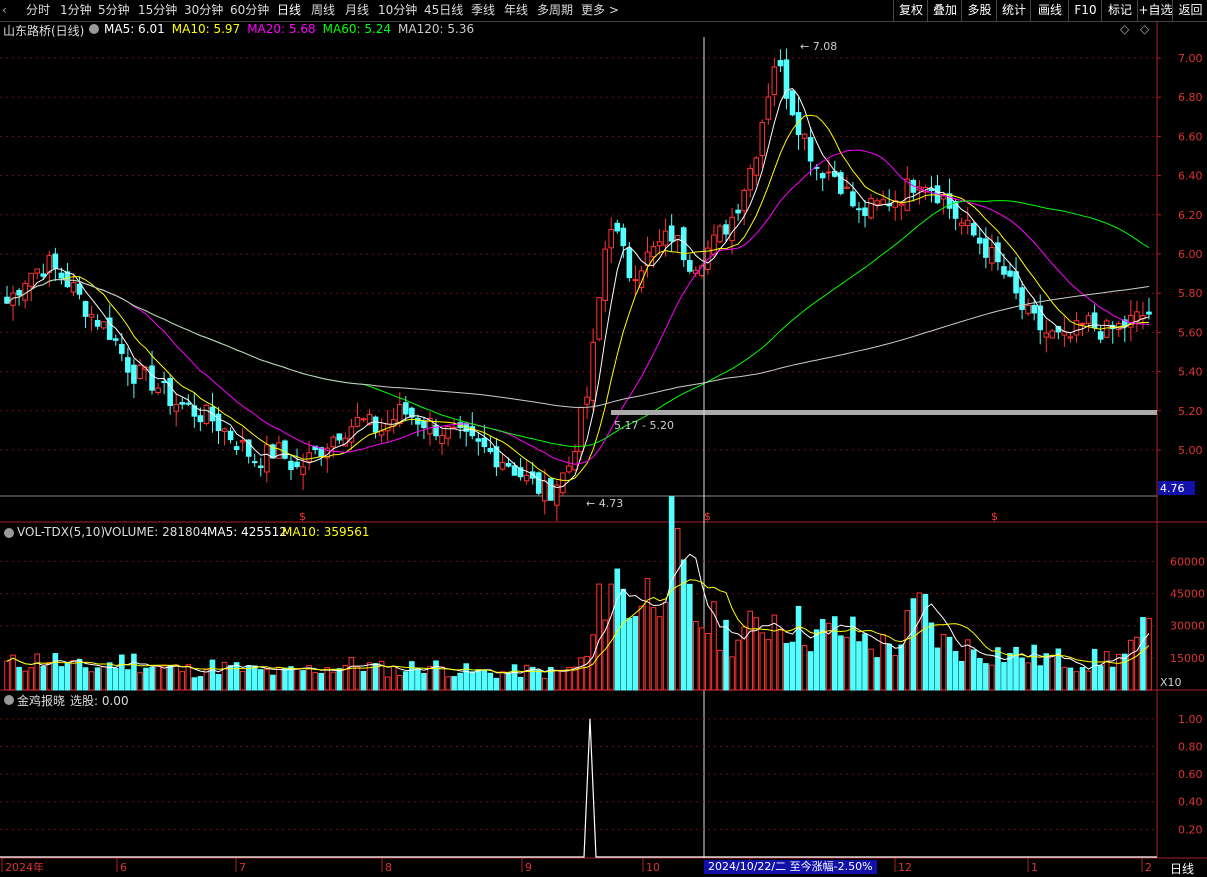  What do you see at coordinates (206, 29) in the screenshot?
I see `ma-legend-item-1: MA10: 5.97` at bounding box center [206, 29].